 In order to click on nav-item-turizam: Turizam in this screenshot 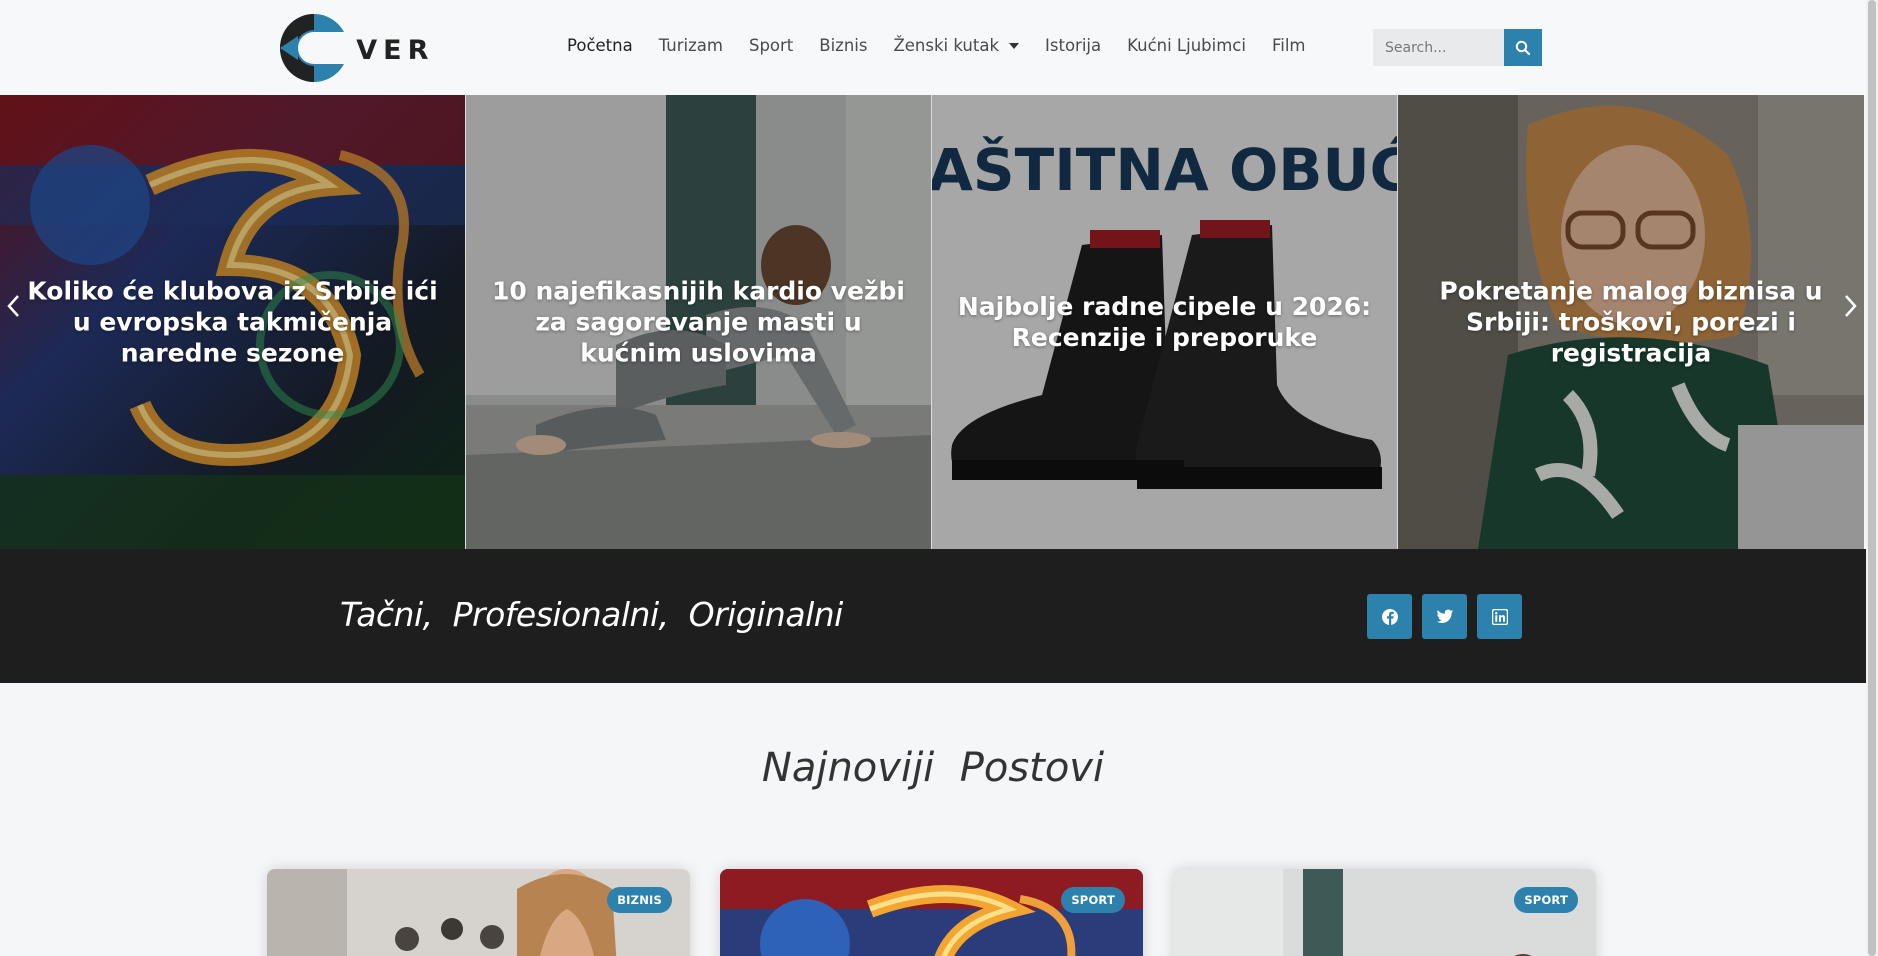, I will do `click(691, 45)`.